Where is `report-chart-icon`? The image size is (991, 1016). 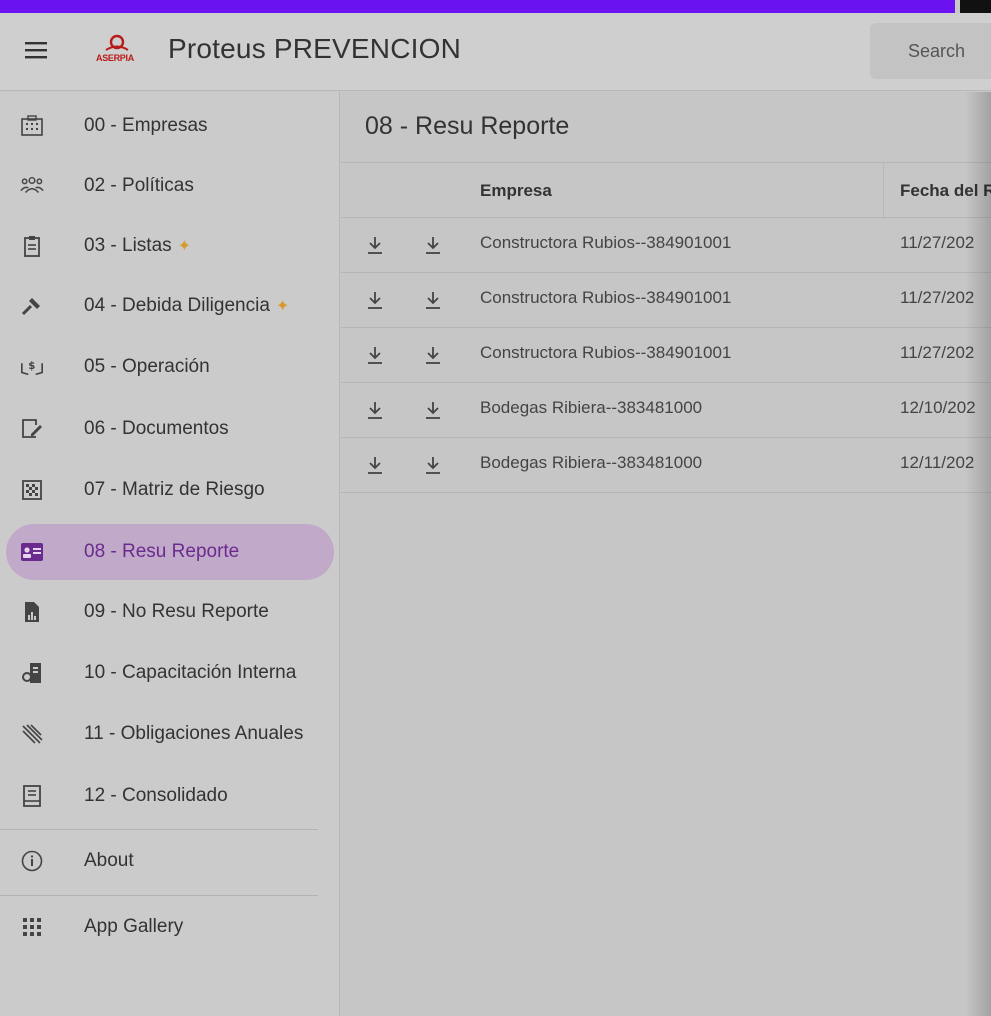
report-chart-icon is located at coordinates (32, 612).